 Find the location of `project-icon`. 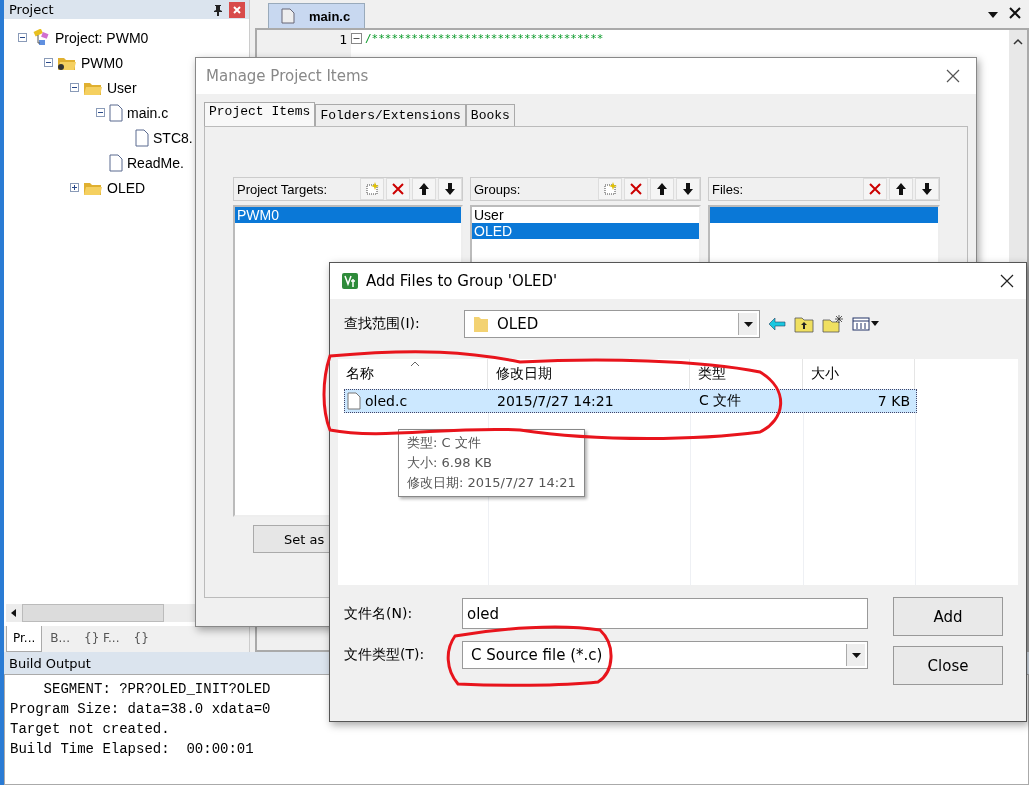

project-icon is located at coordinates (41, 37).